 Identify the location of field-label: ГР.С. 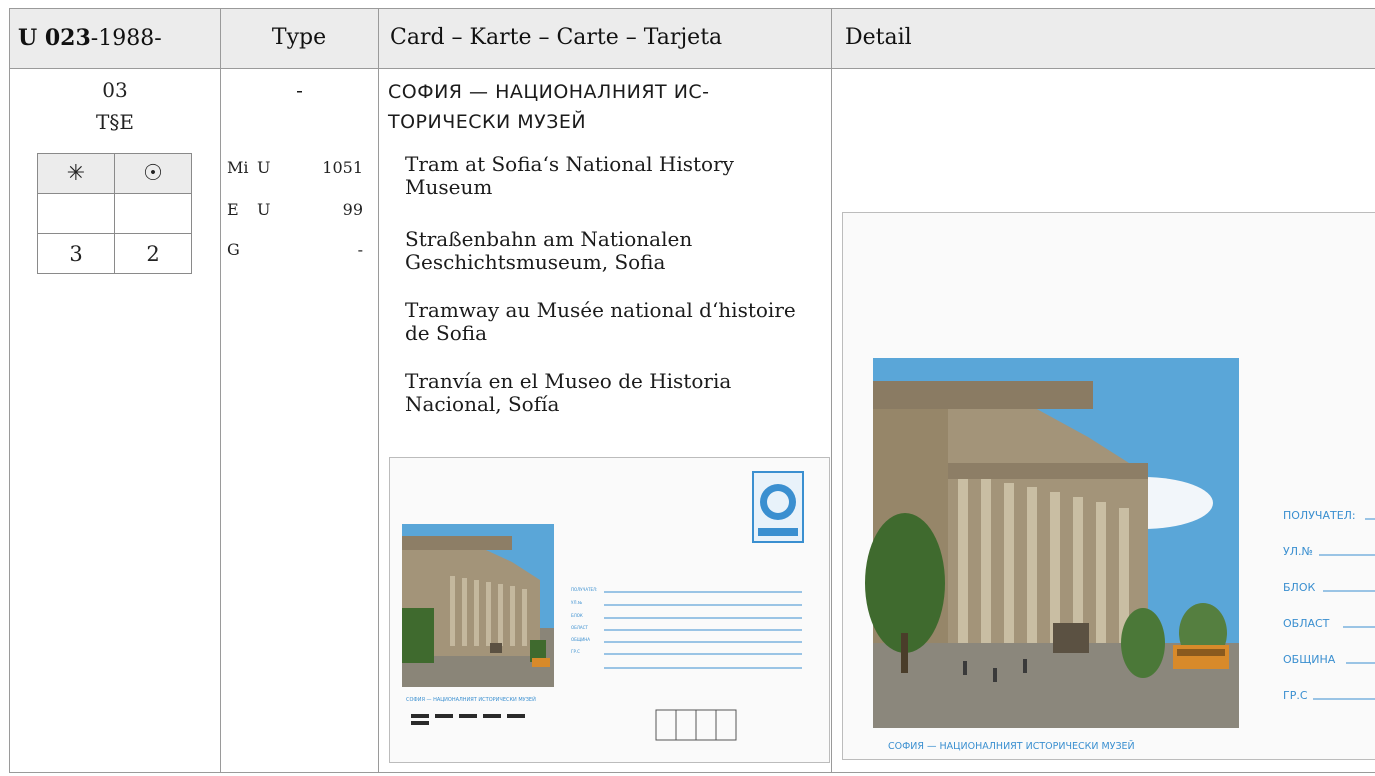
(575, 651).